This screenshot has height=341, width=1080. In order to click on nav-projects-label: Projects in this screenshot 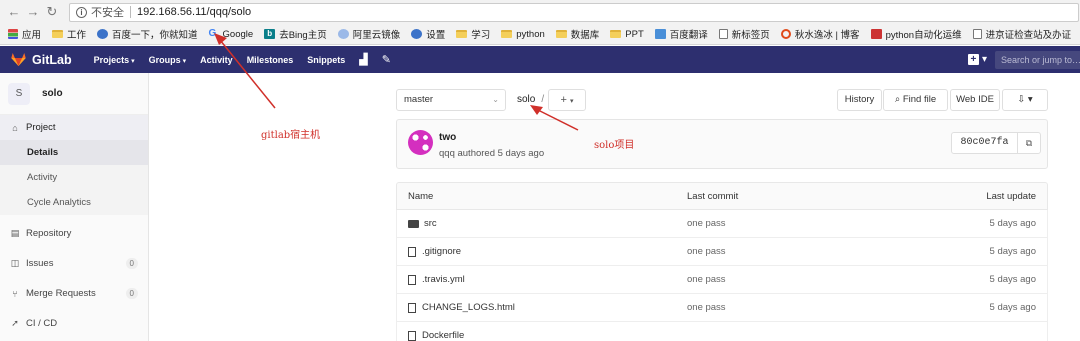, I will do `click(111, 59)`.